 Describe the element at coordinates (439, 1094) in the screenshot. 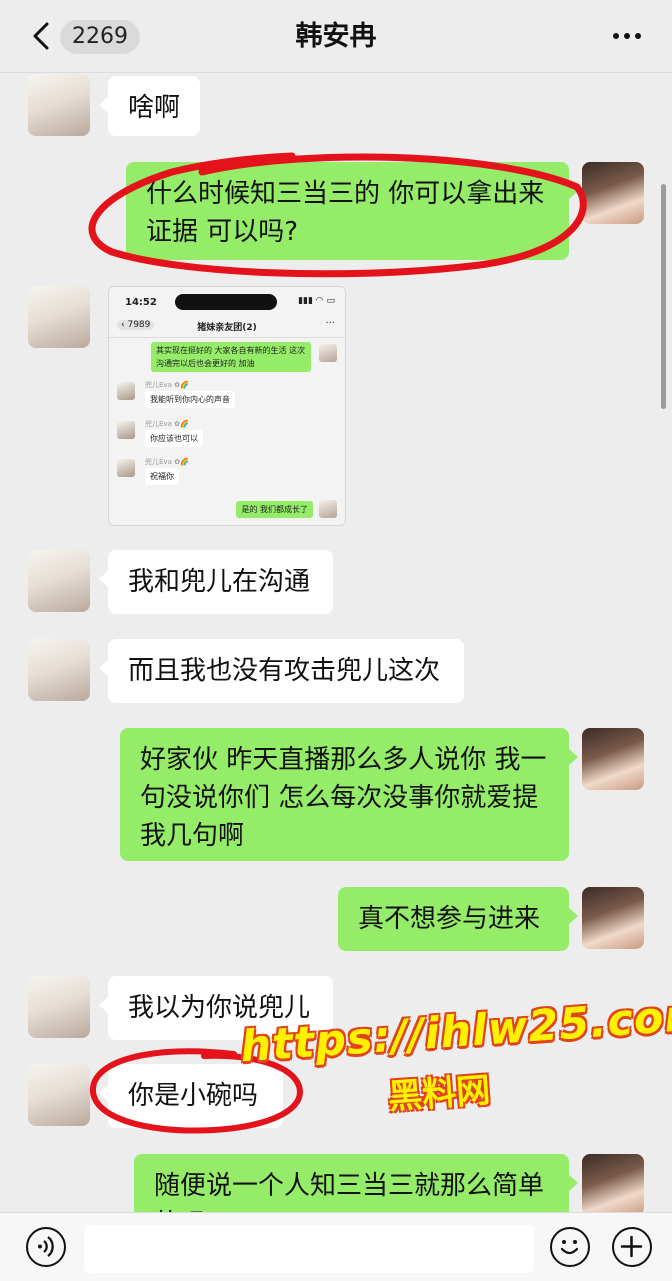

I see `watermark-site-name: 黑料网` at that location.